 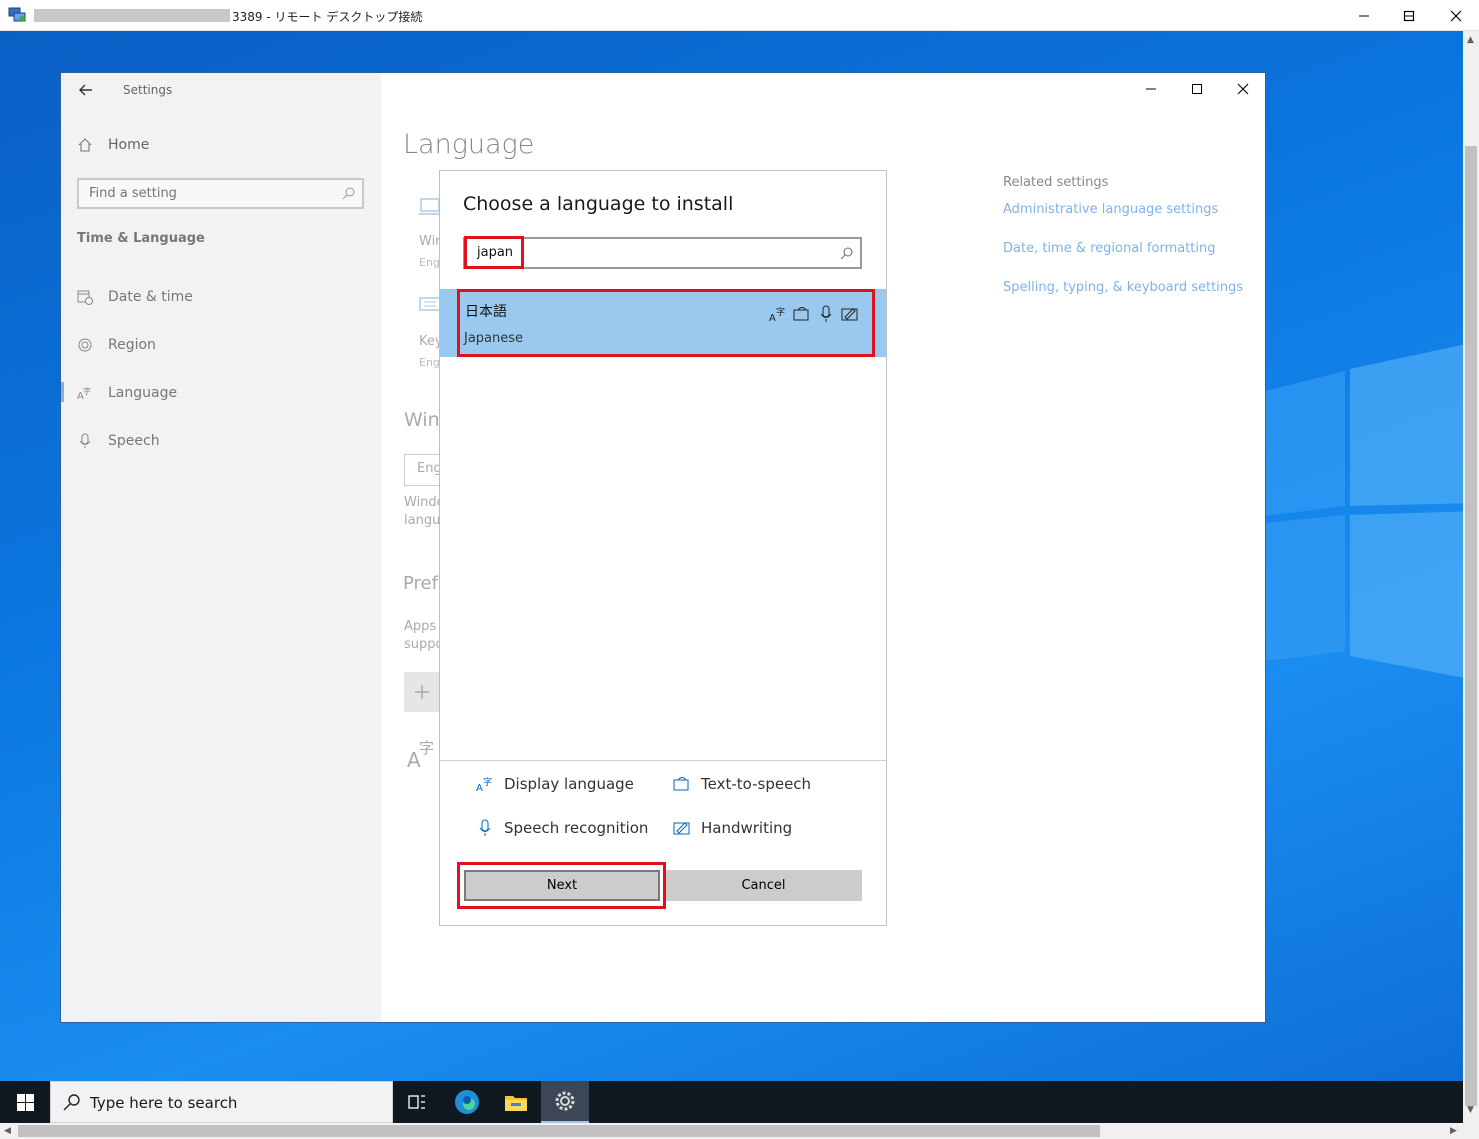 What do you see at coordinates (1471, 626) in the screenshot?
I see `vertical-scroll-thumb` at bounding box center [1471, 626].